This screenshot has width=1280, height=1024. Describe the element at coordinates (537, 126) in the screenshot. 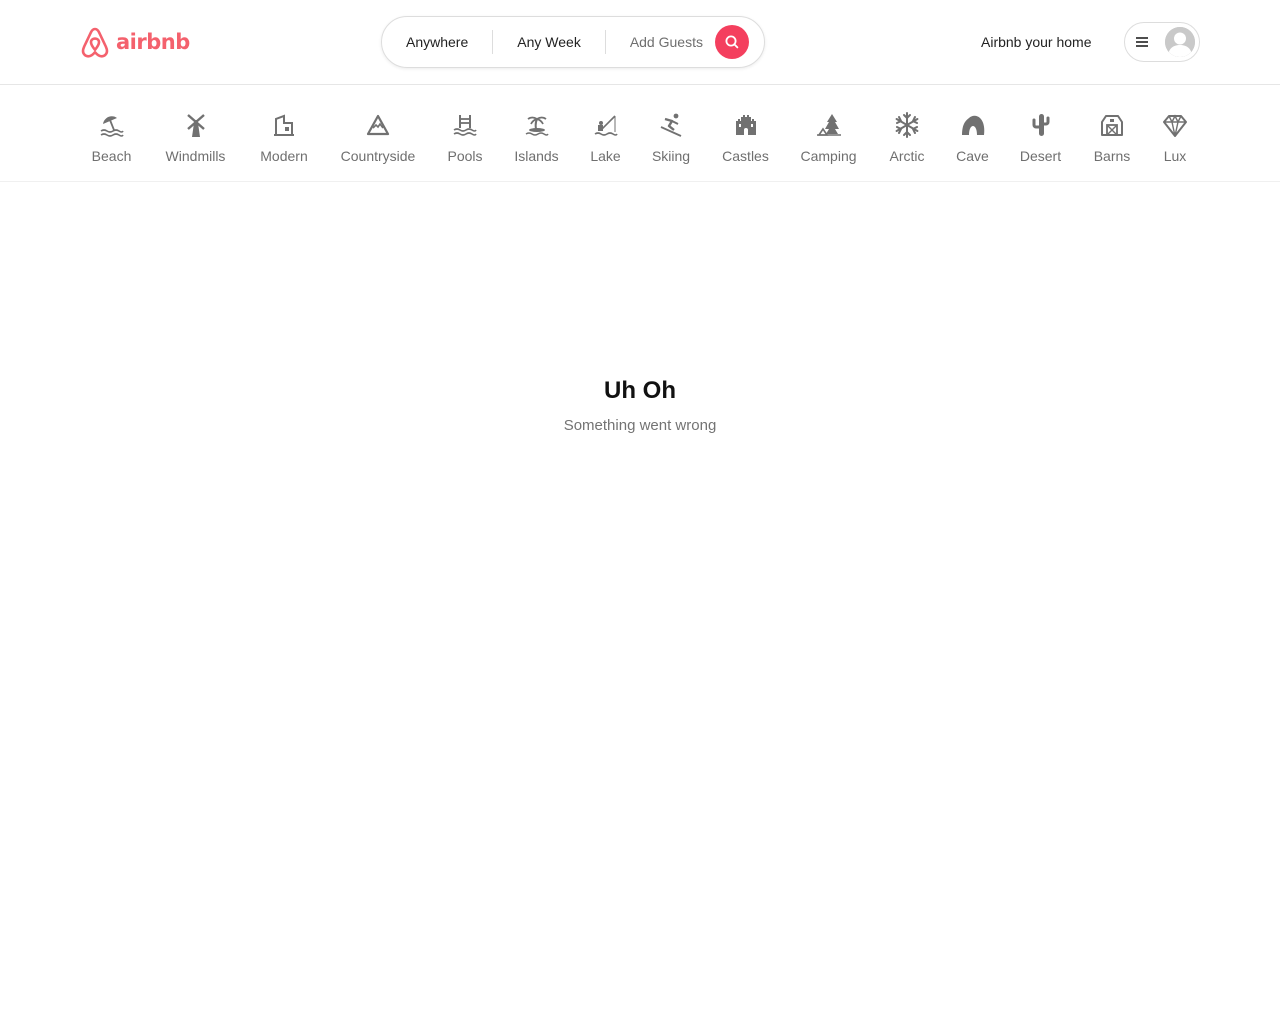

I see `palm-island-icon` at that location.